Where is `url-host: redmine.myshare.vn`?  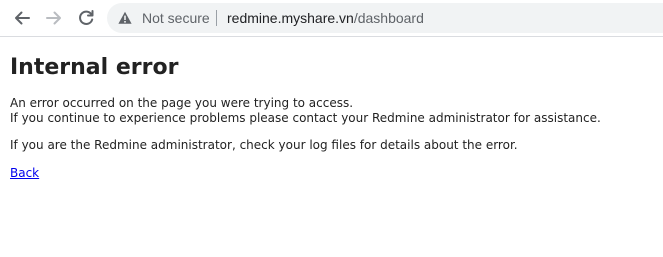
url-host: redmine.myshare.vn is located at coordinates (290, 18).